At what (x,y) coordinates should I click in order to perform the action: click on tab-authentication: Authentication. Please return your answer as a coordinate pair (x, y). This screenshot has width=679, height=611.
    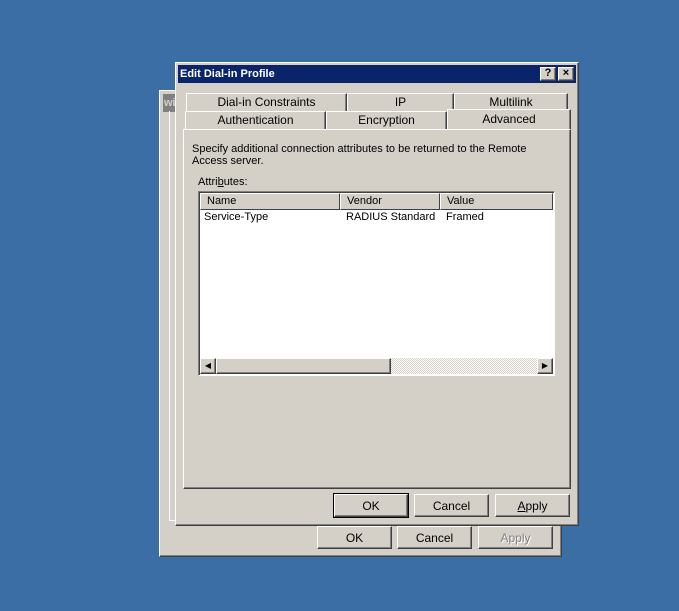
    Looking at the image, I should click on (255, 120).